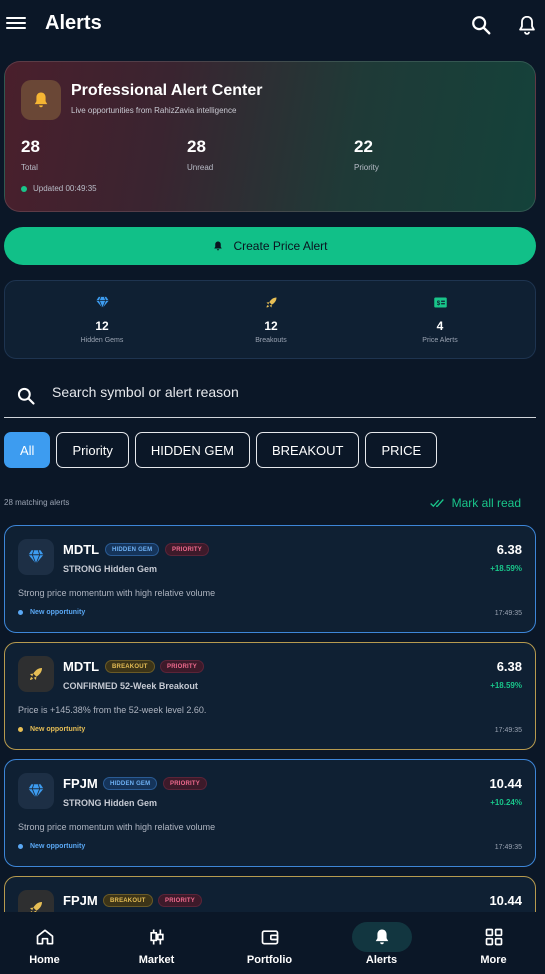 Image resolution: width=545 pixels, height=974 pixels. What do you see at coordinates (24, 188) in the screenshot?
I see `live-dot-icon` at bounding box center [24, 188].